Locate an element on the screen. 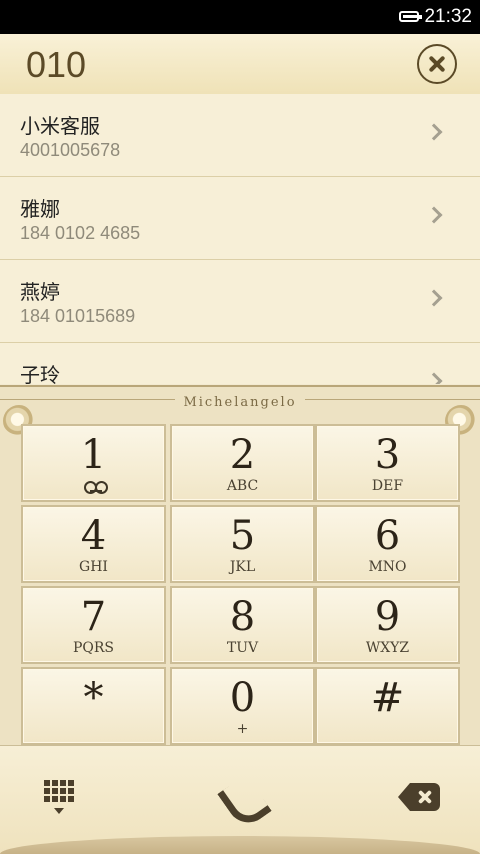  key-7: 7 PQRS is located at coordinates (93, 625).